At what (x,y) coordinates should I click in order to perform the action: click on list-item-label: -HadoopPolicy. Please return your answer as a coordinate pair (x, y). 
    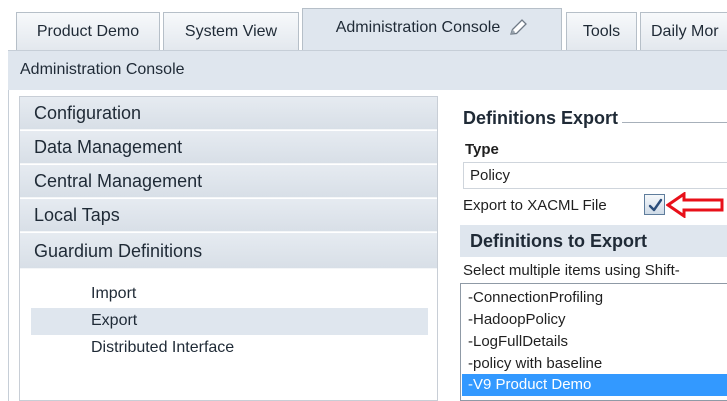
    Looking at the image, I should click on (517, 319).